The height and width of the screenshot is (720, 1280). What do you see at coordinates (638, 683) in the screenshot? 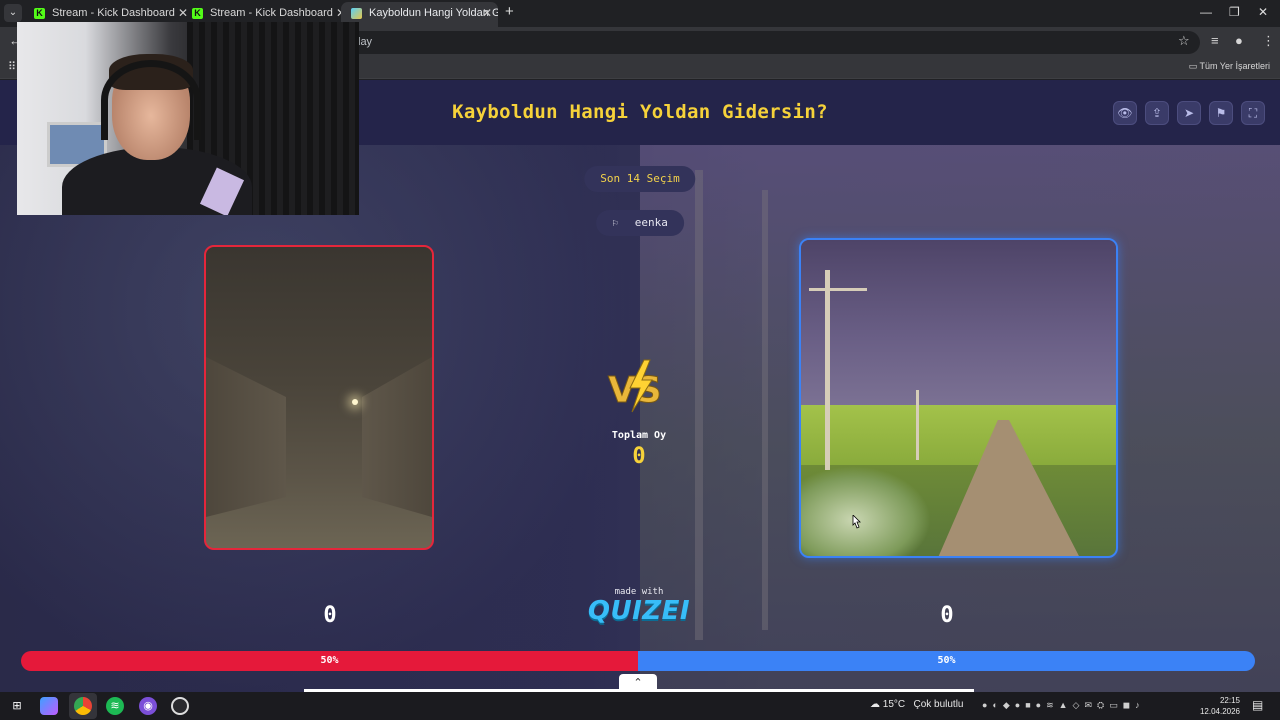
I see `chevron-up-icon: ⌃` at bounding box center [638, 683].